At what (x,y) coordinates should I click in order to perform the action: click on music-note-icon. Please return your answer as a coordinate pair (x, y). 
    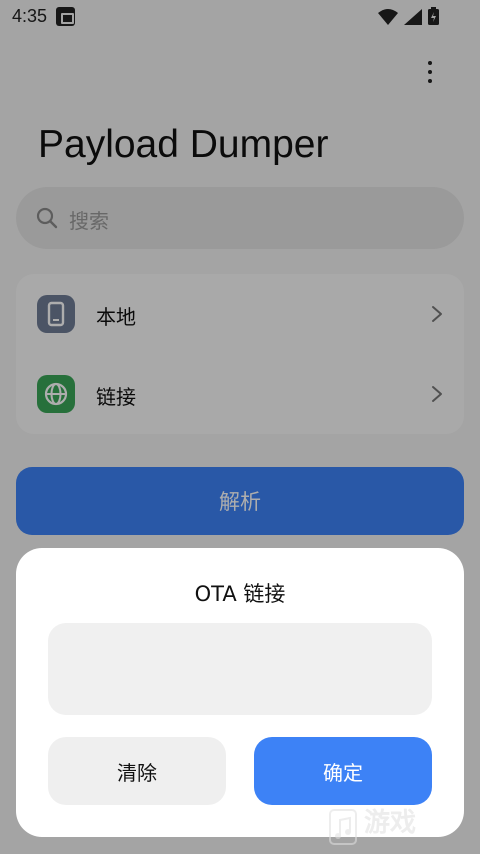
    Looking at the image, I should click on (343, 827).